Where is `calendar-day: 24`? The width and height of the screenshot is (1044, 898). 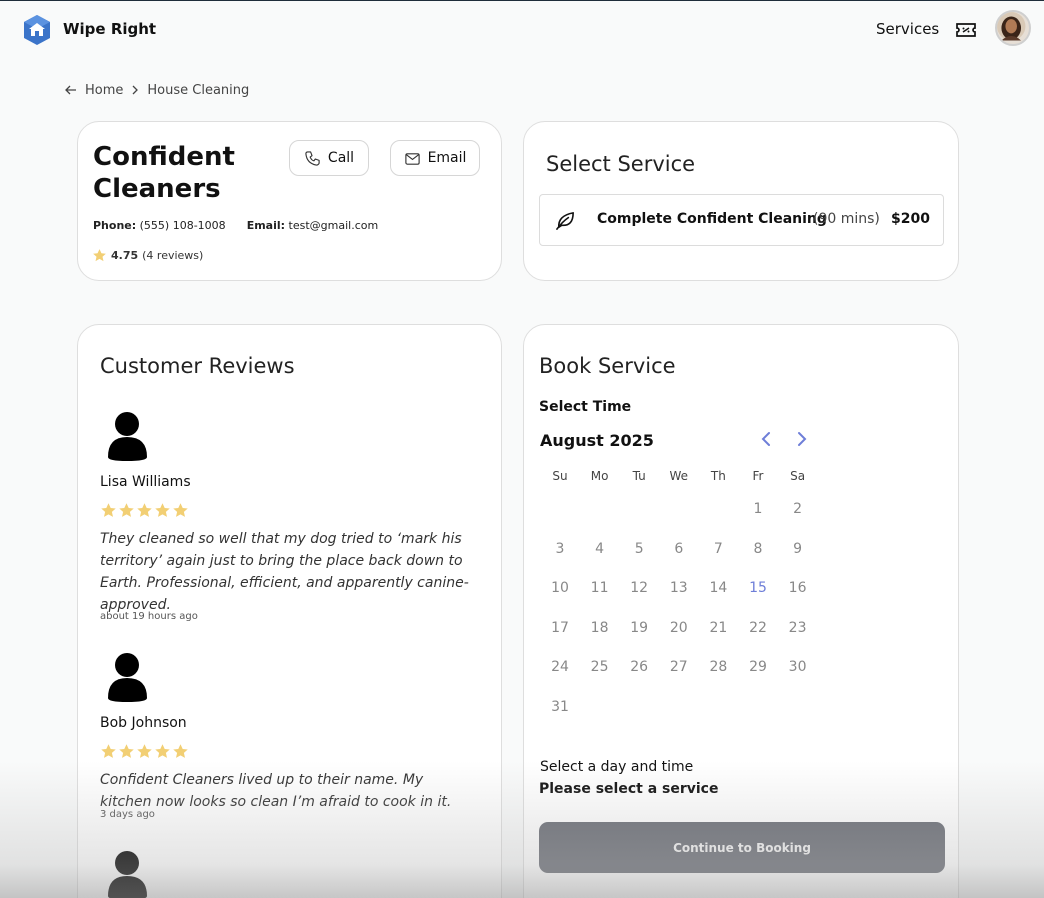
calendar-day: 24 is located at coordinates (560, 667).